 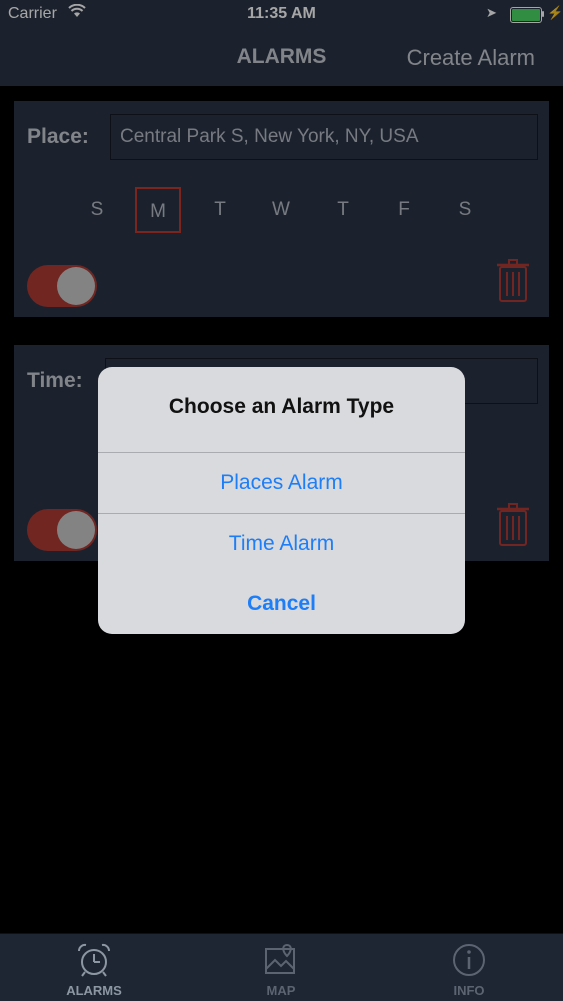 I want to click on alarm-clock-icon, so click(x=94, y=960).